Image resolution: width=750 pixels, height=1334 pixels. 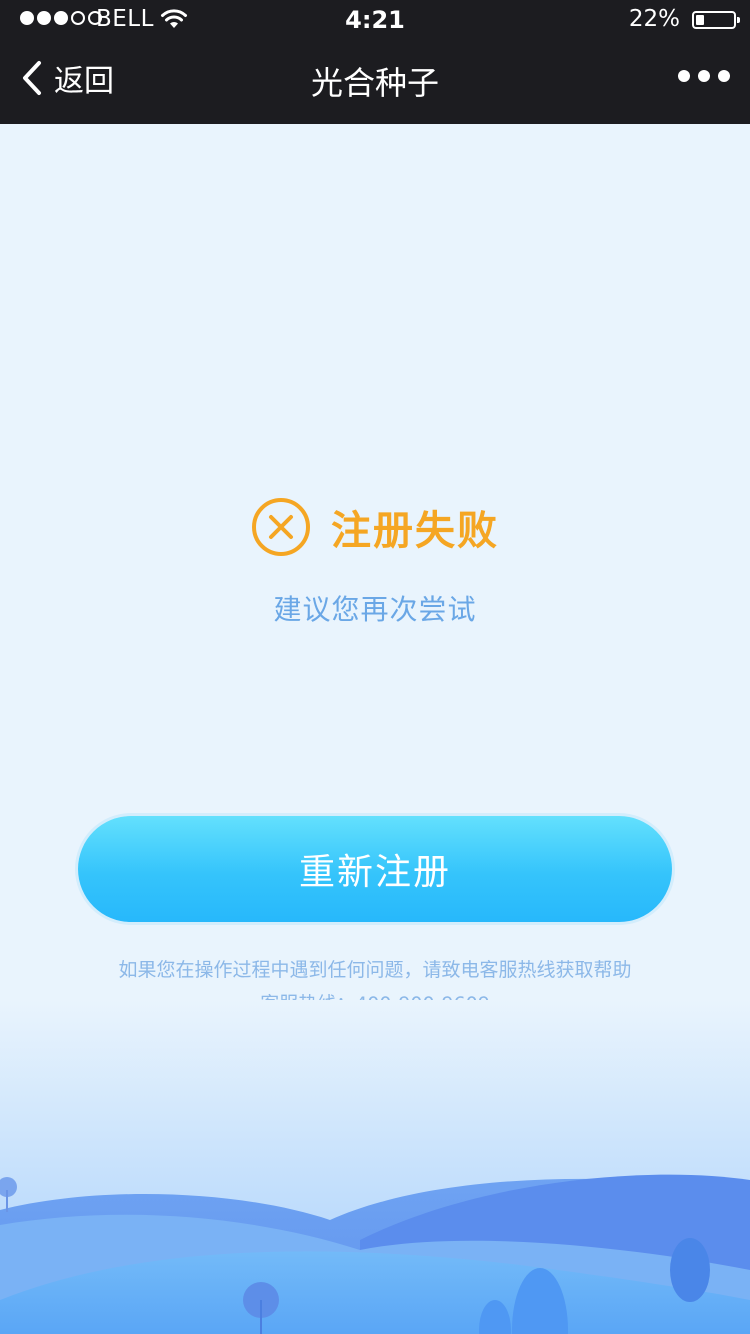 I want to click on re-register-button: 重新注册, so click(x=375, y=869).